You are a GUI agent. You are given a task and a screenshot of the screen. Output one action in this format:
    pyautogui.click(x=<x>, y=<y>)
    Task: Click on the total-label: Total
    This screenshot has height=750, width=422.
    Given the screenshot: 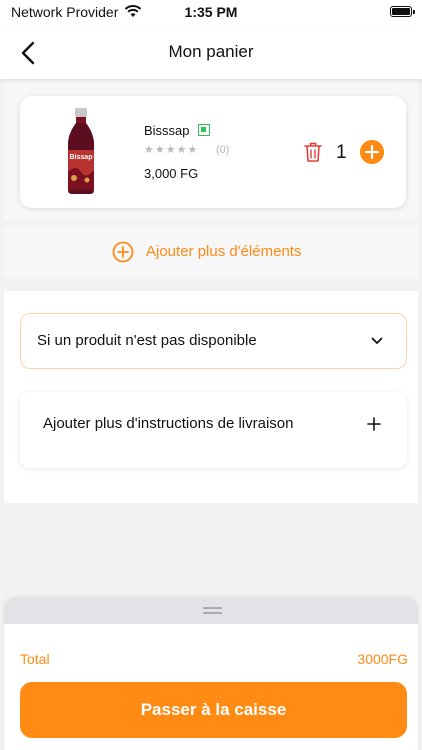 What is the action you would take?
    pyautogui.click(x=35, y=659)
    